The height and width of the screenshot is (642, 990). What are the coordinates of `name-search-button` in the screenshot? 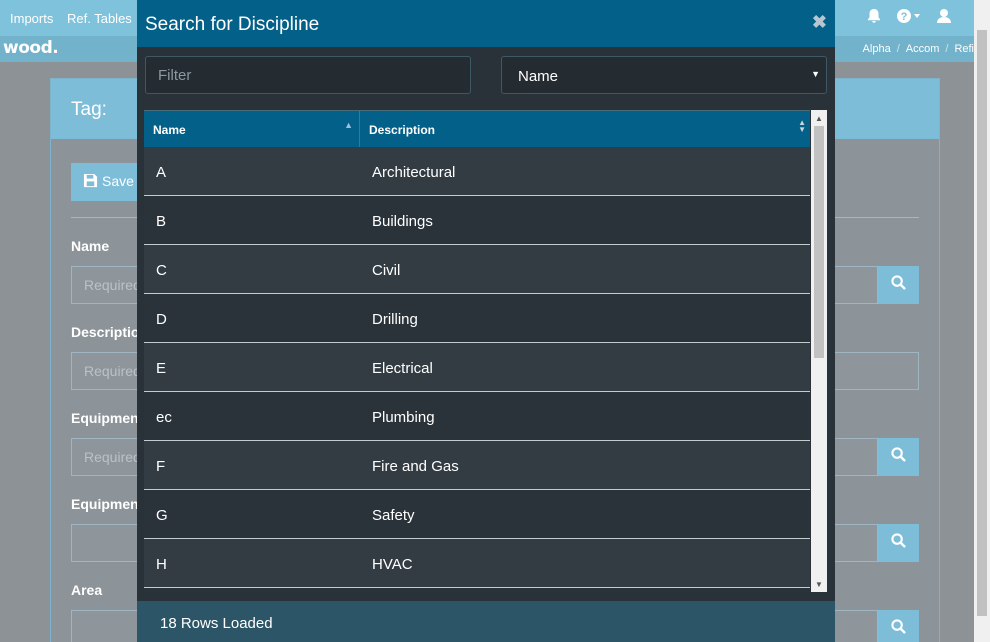 It's located at (898, 285).